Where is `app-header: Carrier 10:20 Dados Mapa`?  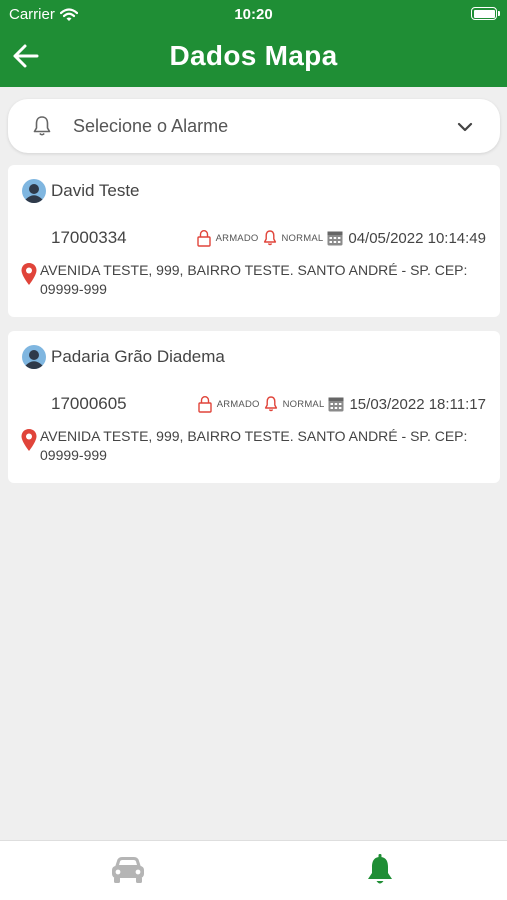
app-header: Carrier 10:20 Dados Mapa is located at coordinates (253, 43).